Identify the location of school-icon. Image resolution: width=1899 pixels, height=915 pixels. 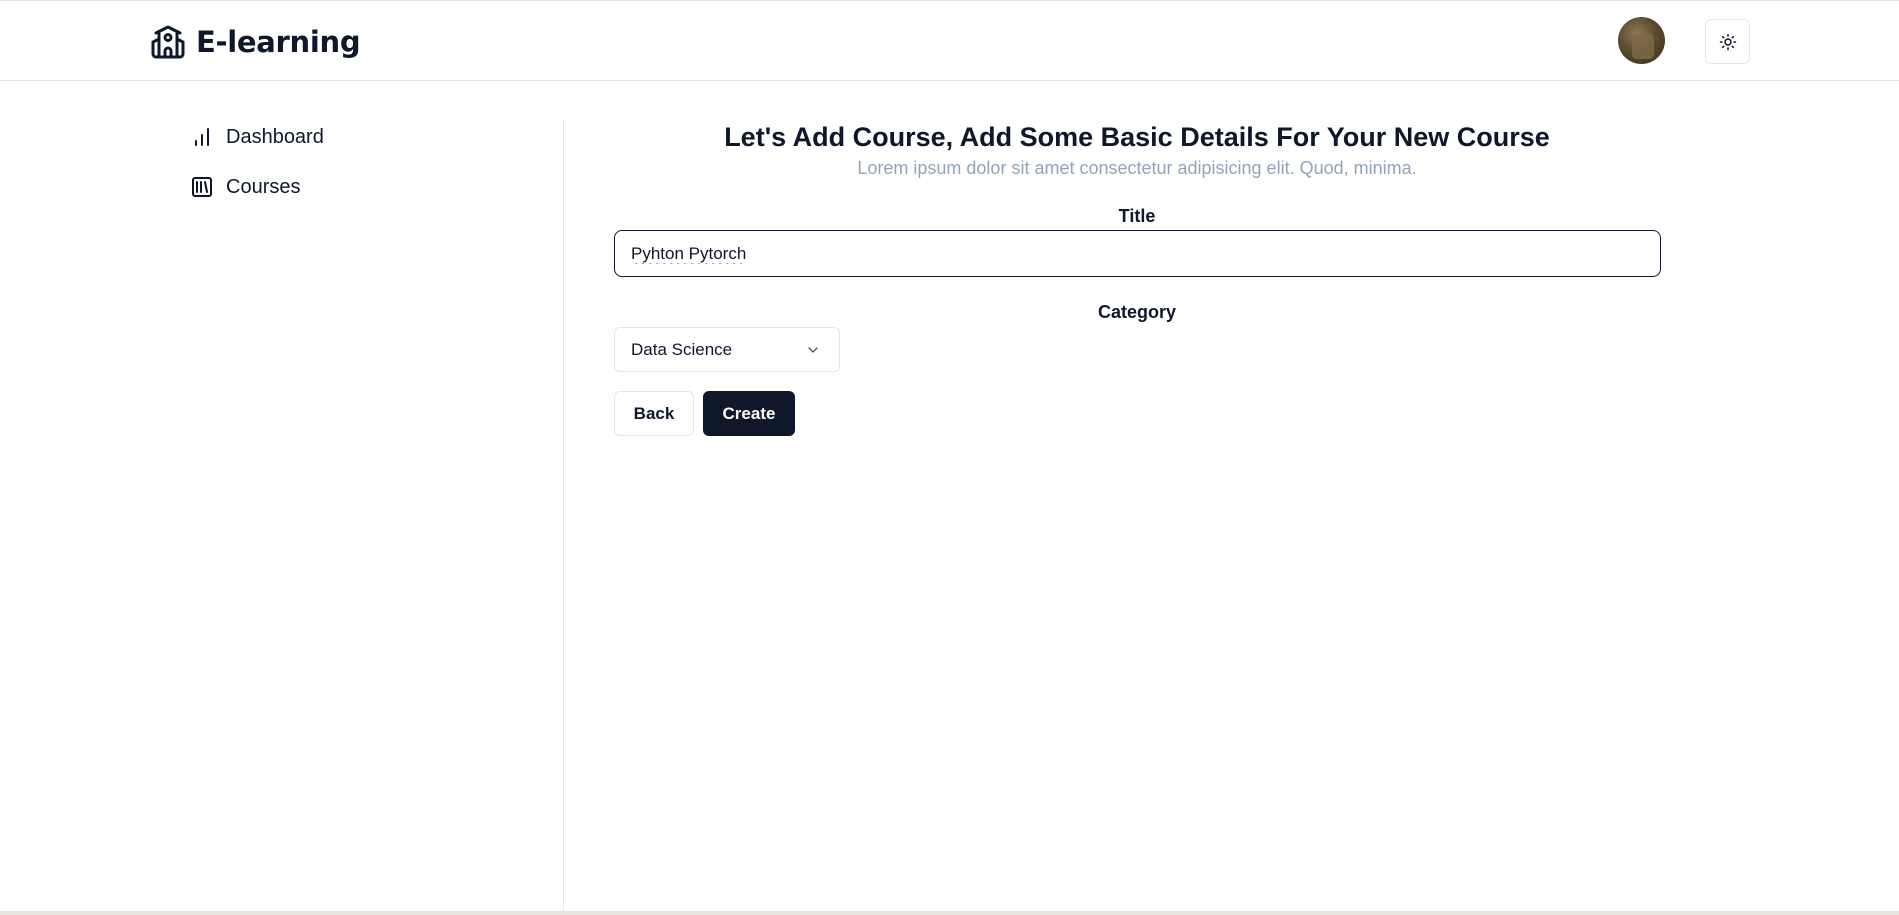
(168, 42).